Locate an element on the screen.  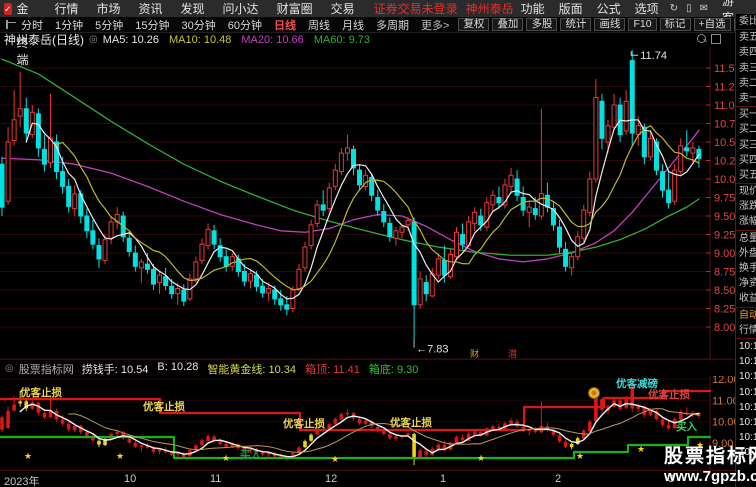
menu-item-5: 财富圈 is located at coordinates (295, 8).